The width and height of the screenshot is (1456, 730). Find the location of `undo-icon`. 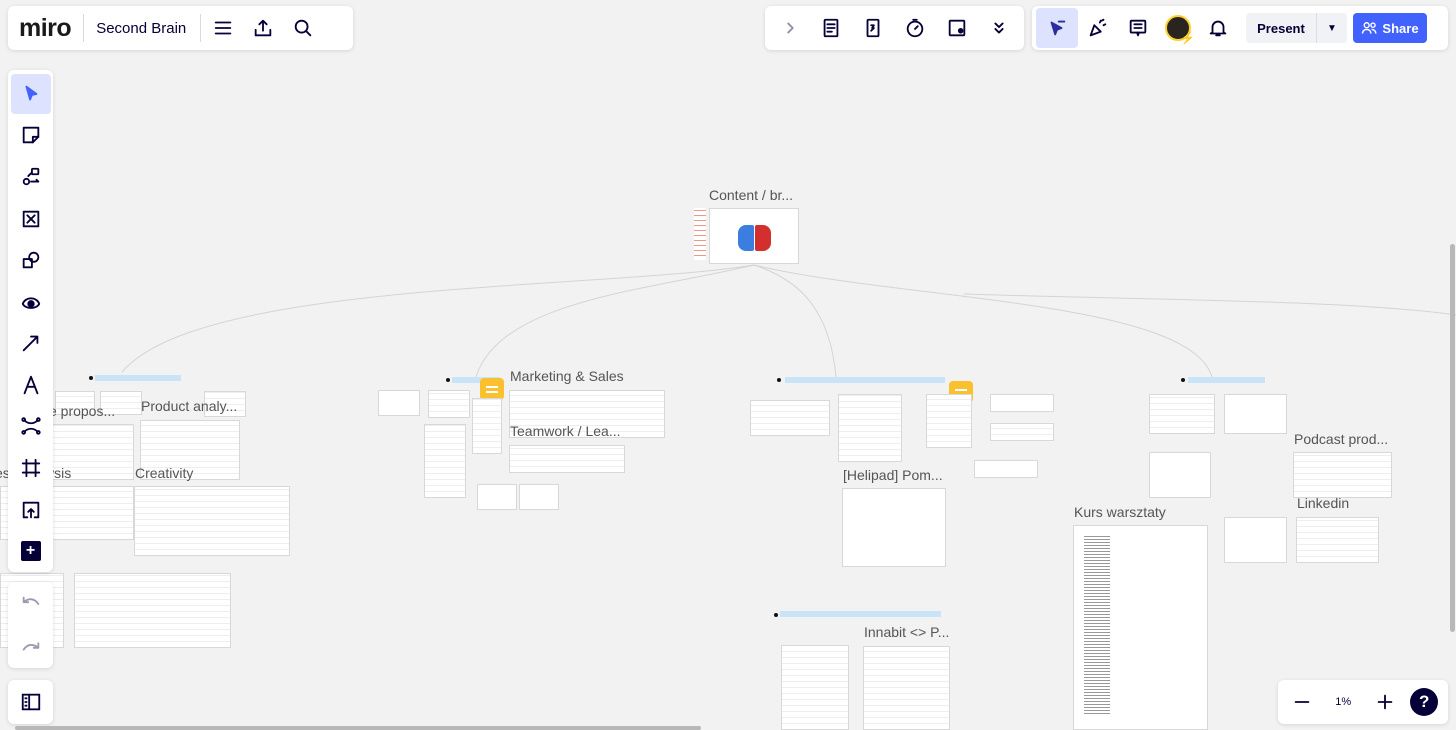

undo-icon is located at coordinates (30, 600).